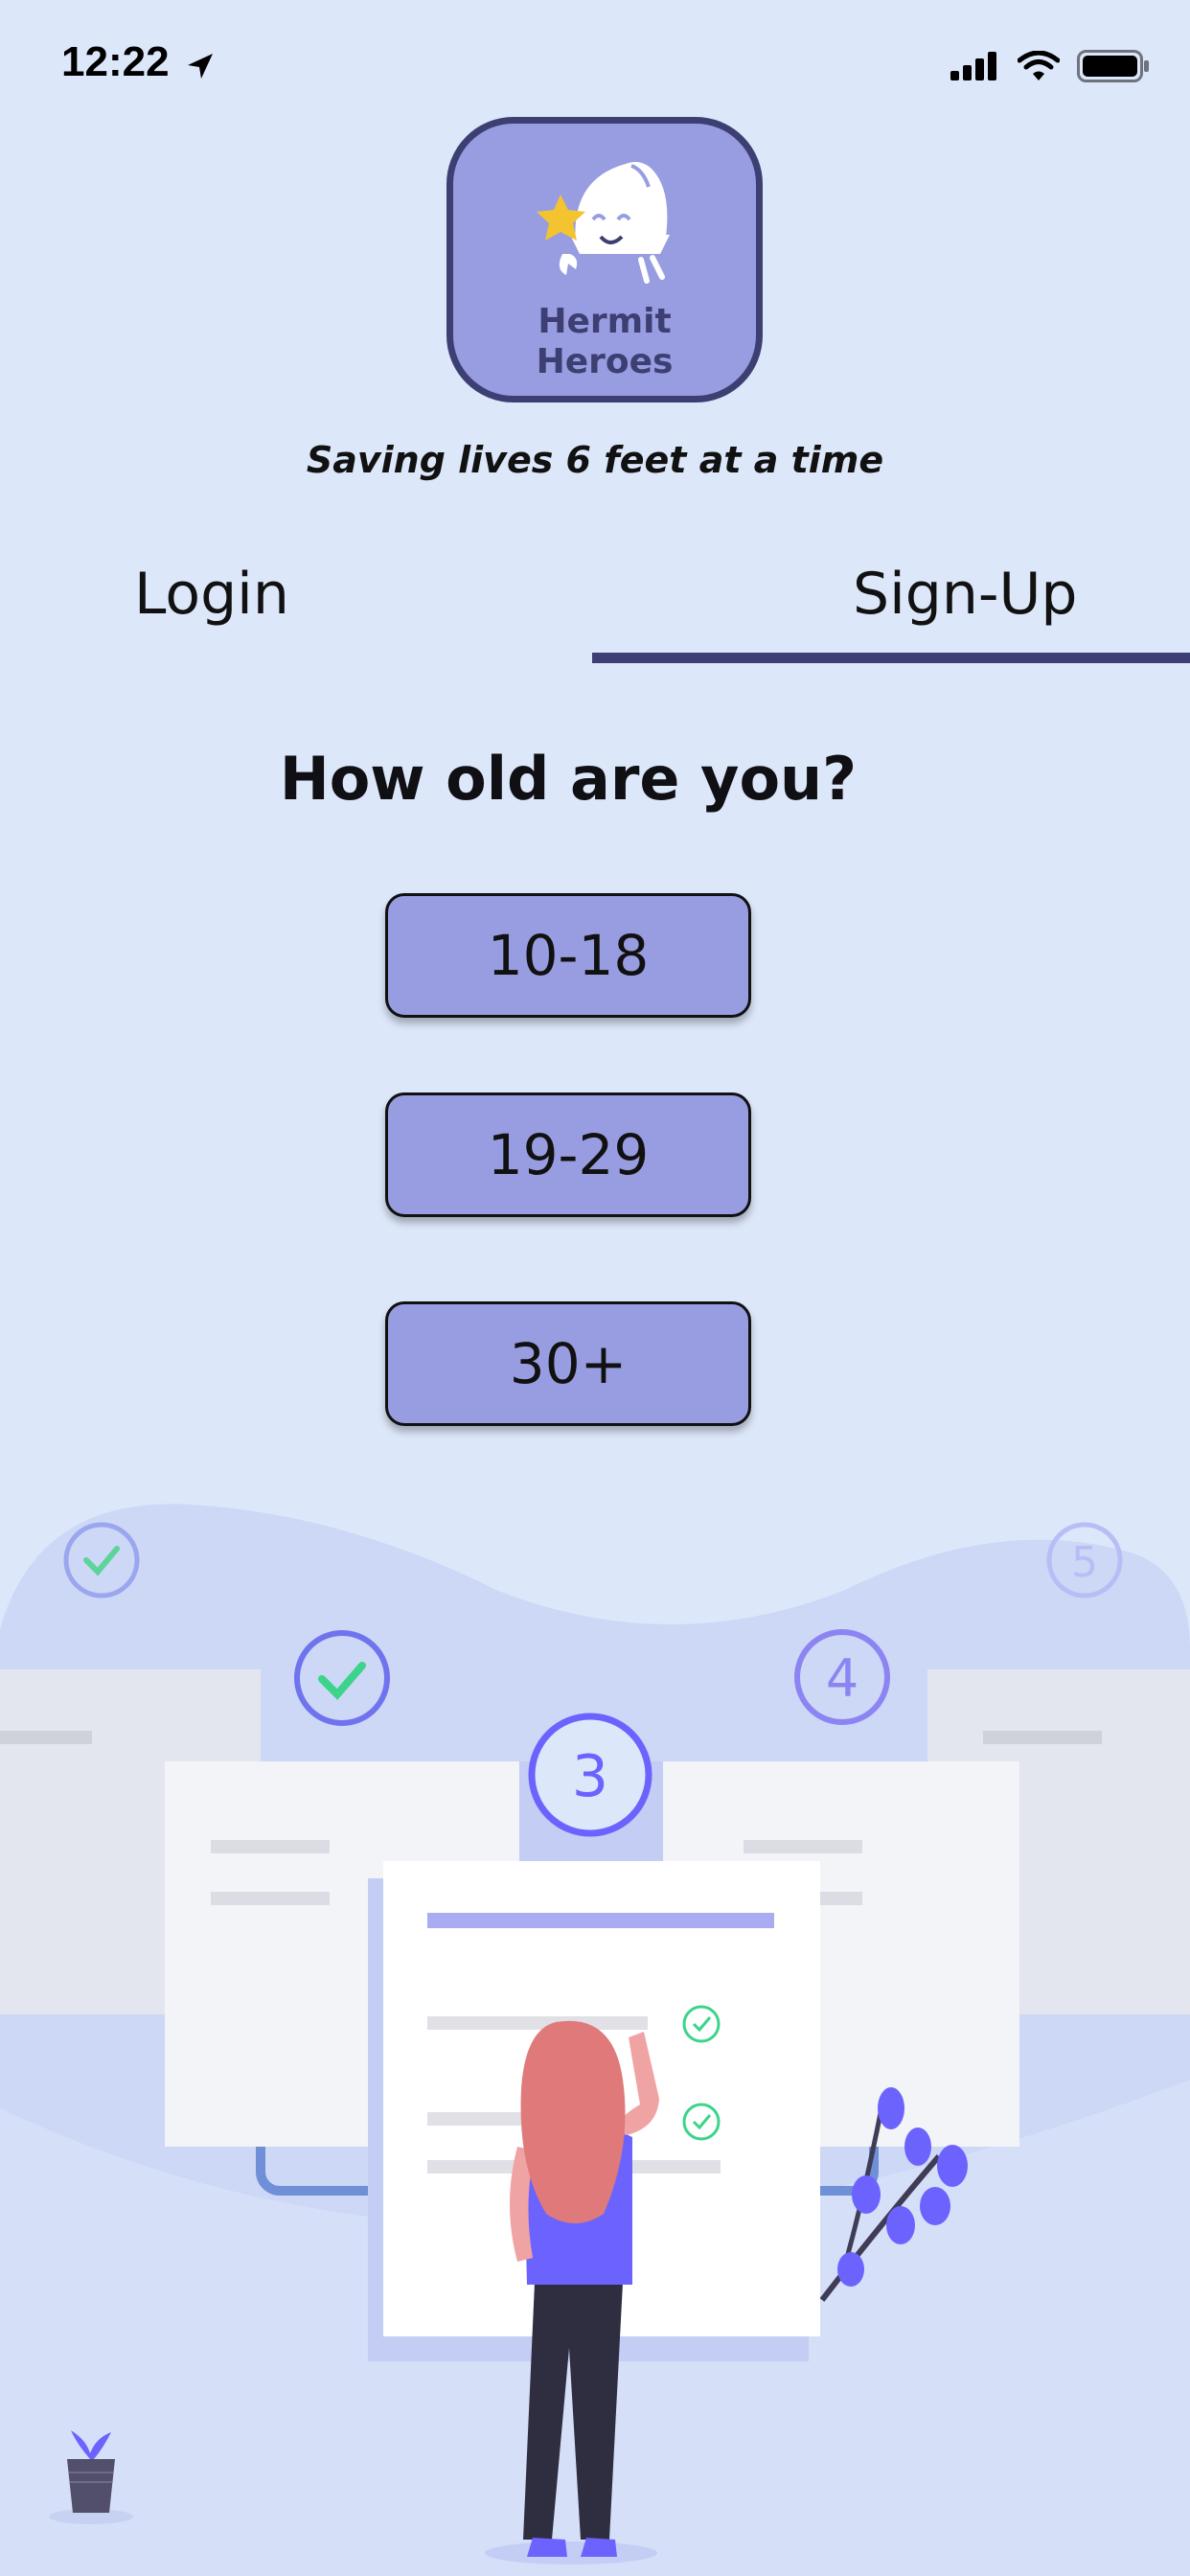 The height and width of the screenshot is (2576, 1190). What do you see at coordinates (604, 223) in the screenshot?
I see `hermit-crab-icon` at bounding box center [604, 223].